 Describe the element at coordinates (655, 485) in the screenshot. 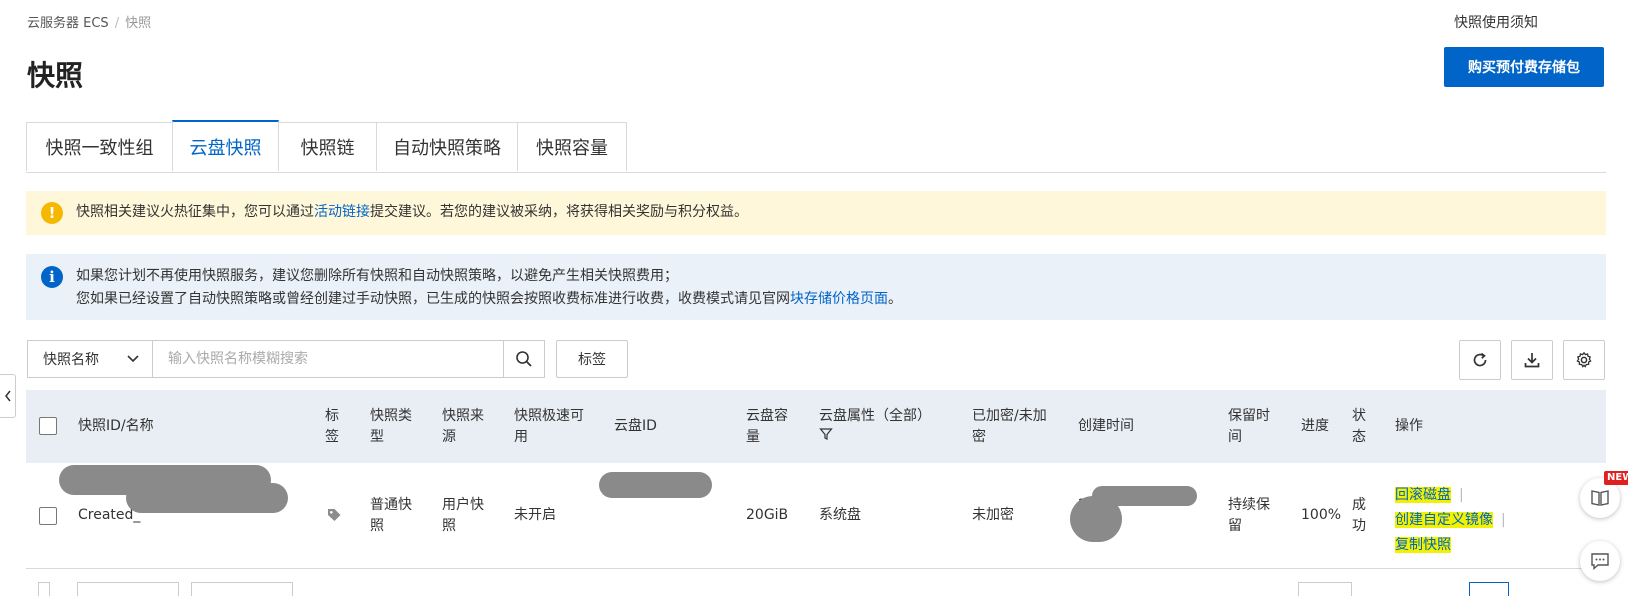

I see `redacted-disk-id` at that location.